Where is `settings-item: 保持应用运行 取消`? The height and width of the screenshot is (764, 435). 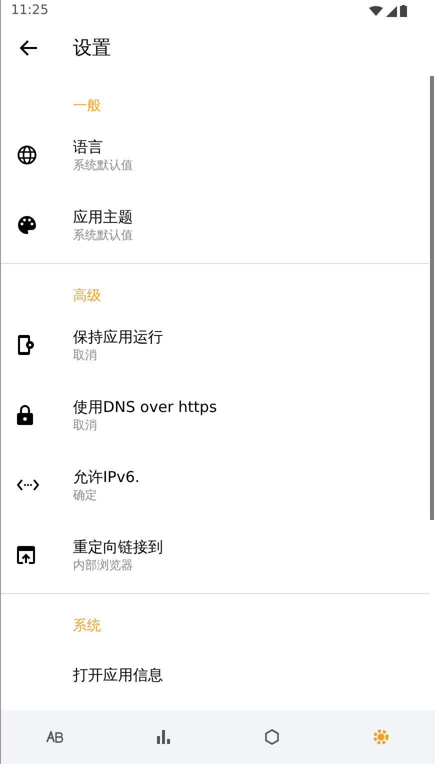
settings-item: 保持应用运行 取消 is located at coordinates (215, 345).